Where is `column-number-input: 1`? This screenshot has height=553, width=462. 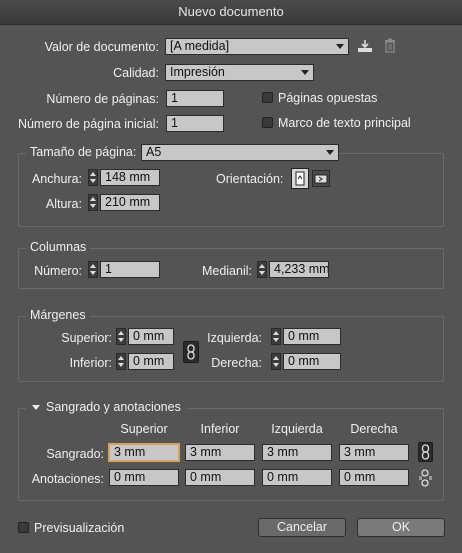 column-number-input: 1 is located at coordinates (130, 269).